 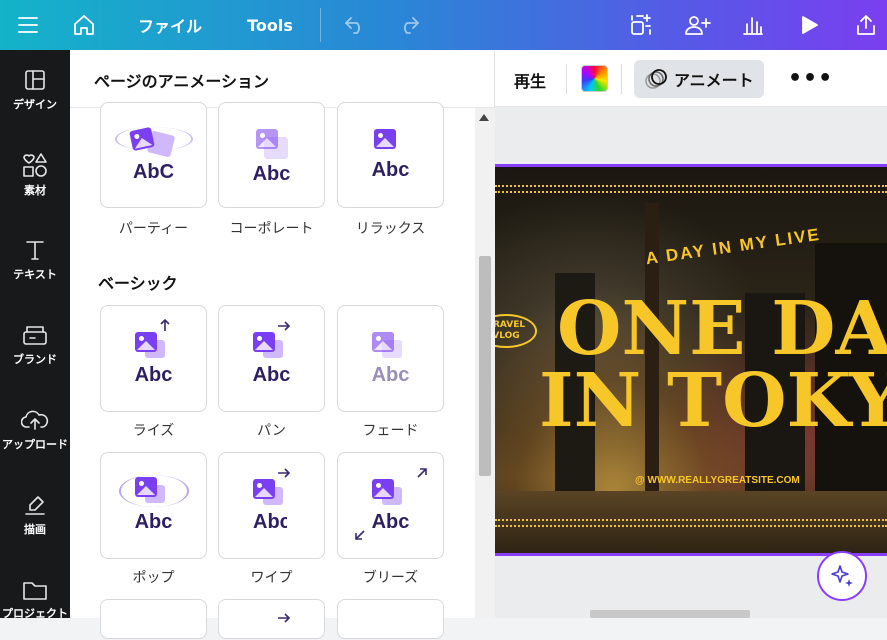 I want to click on animation-card-fade: Abc, so click(x=390, y=358).